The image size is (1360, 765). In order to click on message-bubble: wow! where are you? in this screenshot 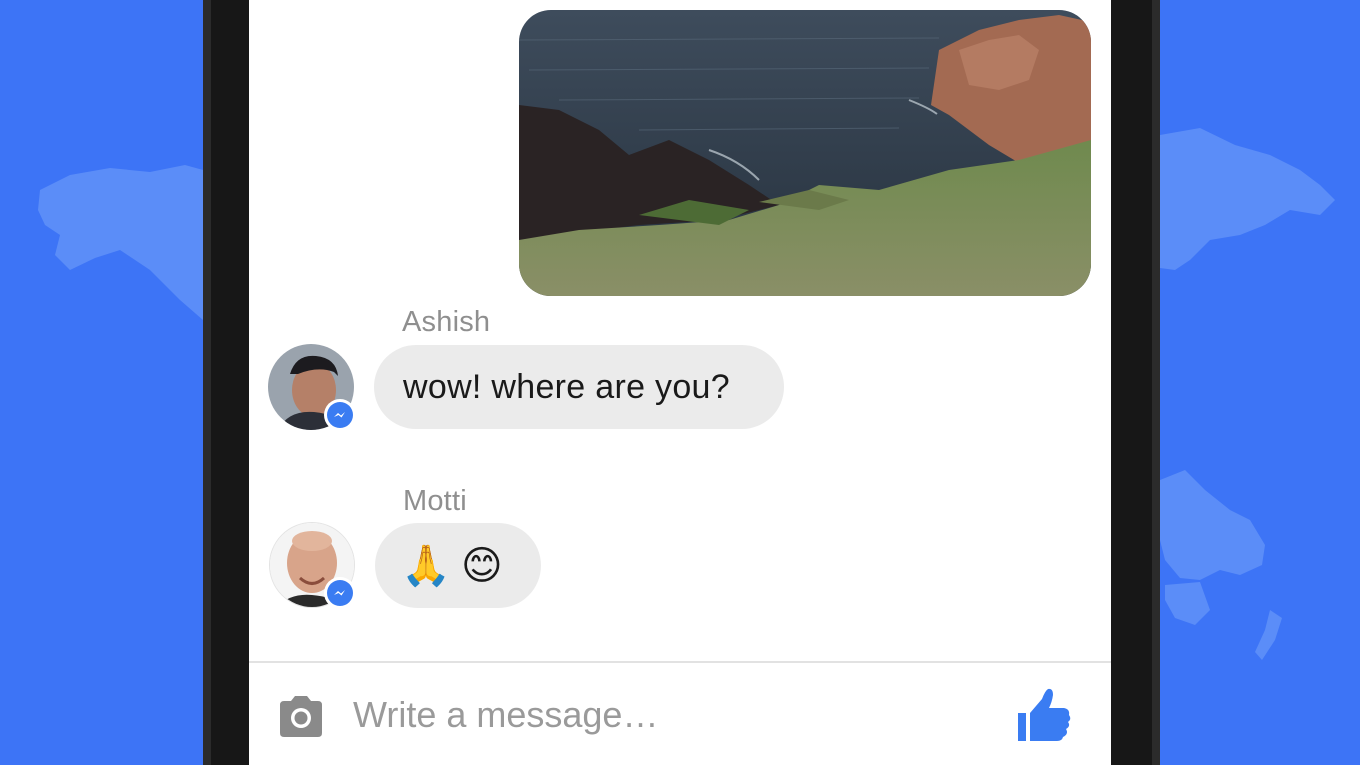, I will do `click(579, 387)`.